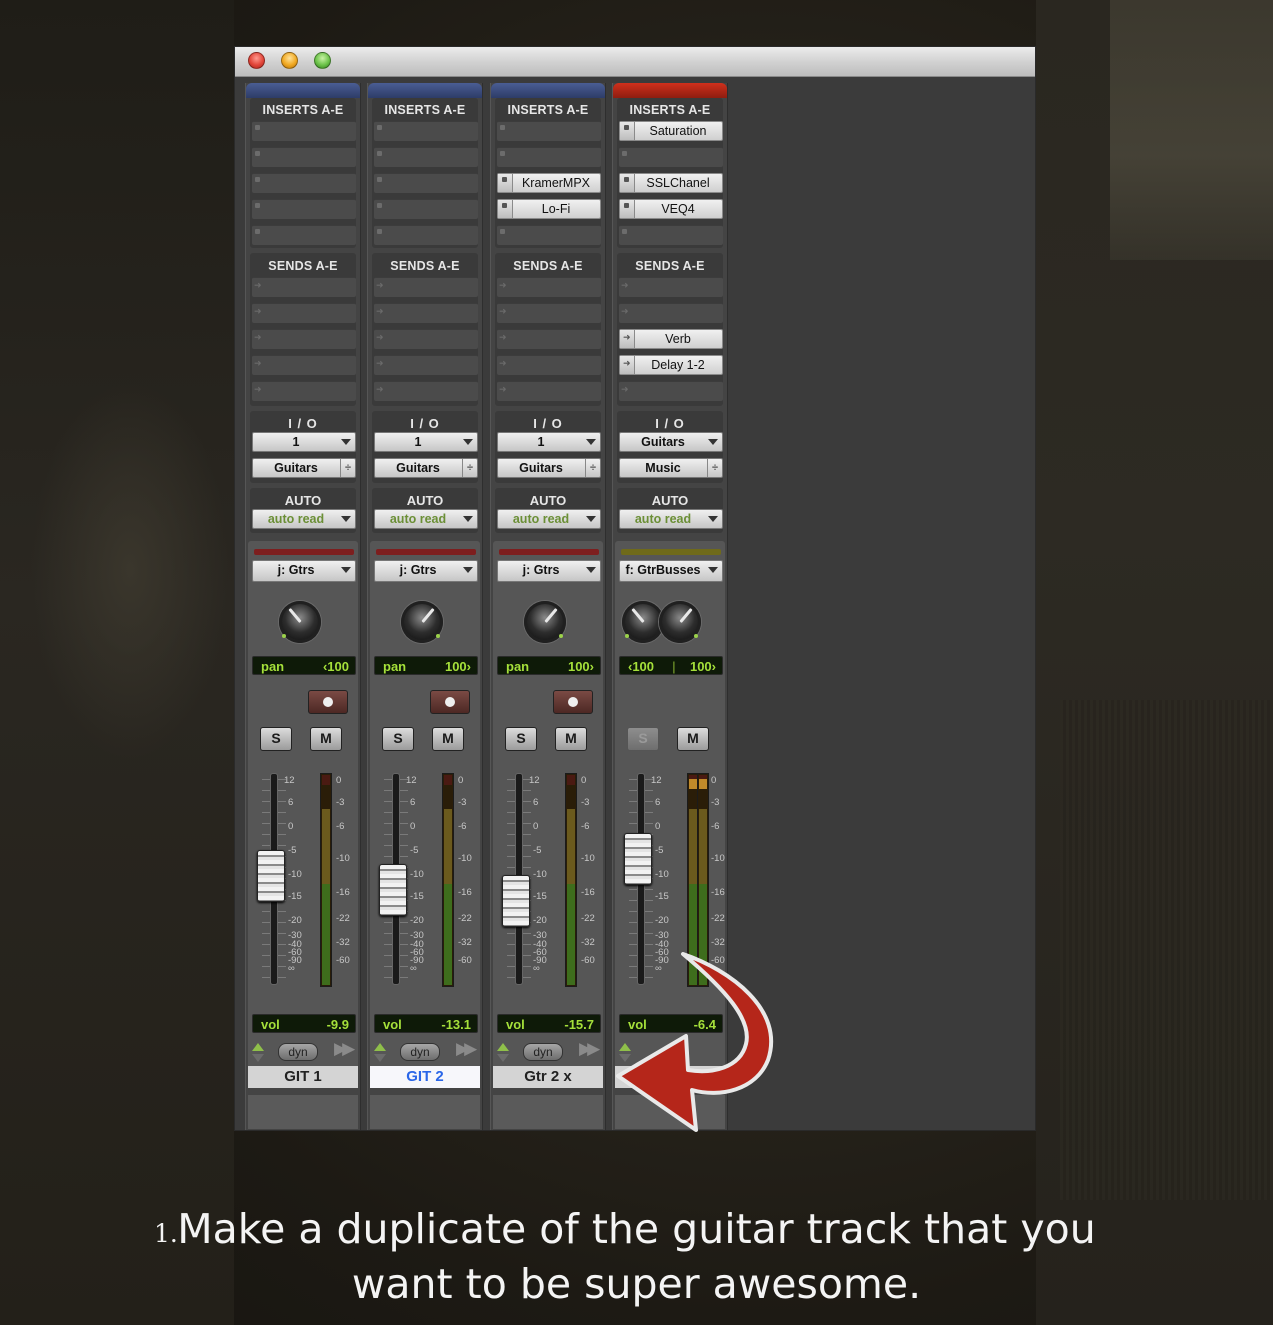  I want to click on insert-slot: SSLChanel, so click(671, 183).